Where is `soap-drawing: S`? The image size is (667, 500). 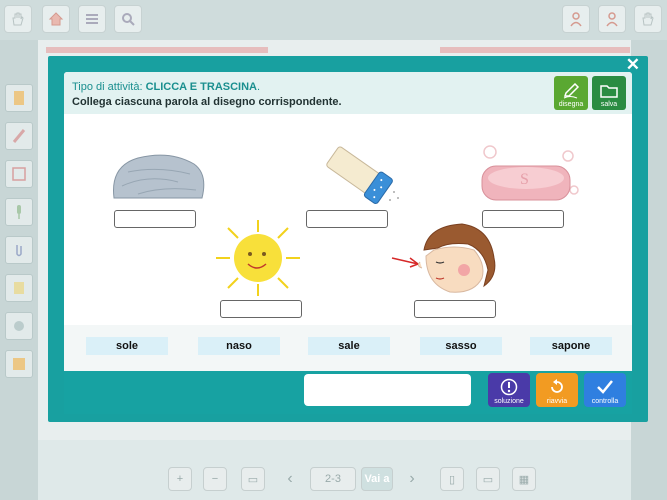
soap-drawing: S is located at coordinates (527, 177).